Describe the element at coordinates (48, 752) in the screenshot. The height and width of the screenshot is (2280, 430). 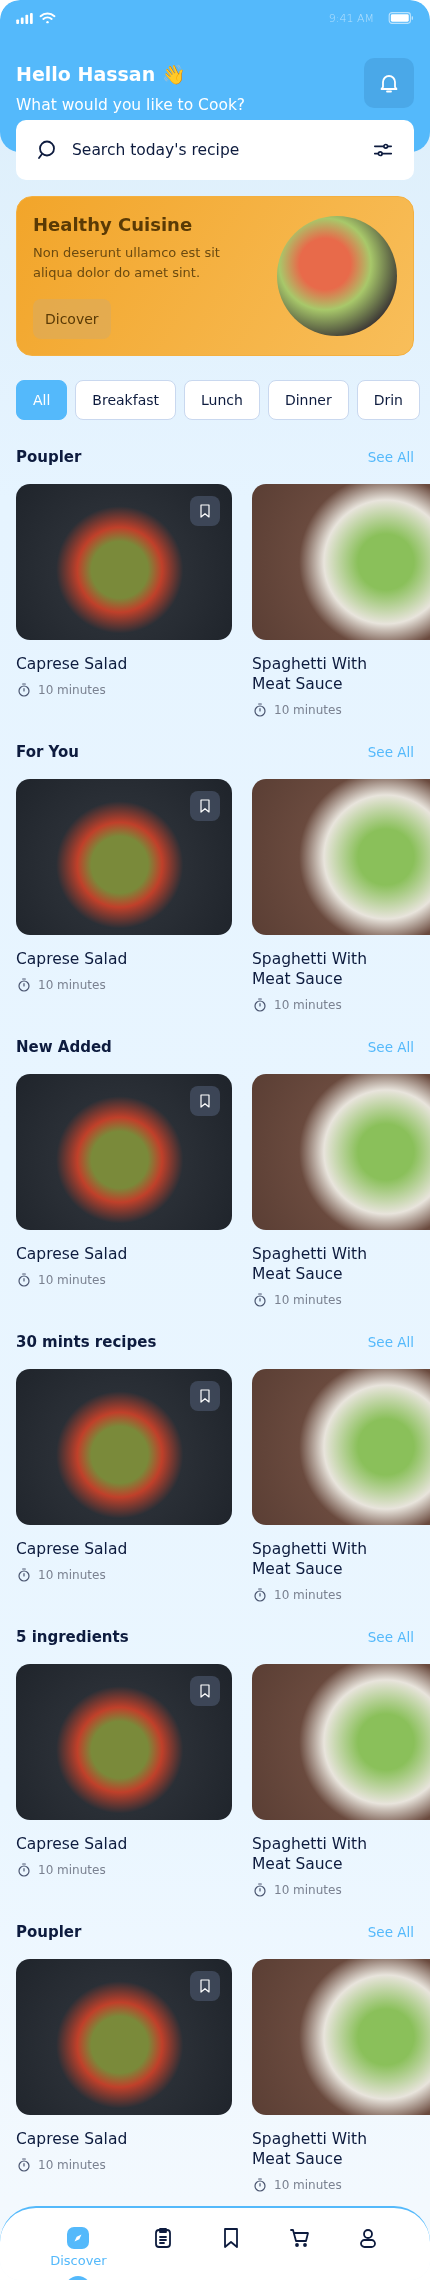
I see `section-title: For You` at that location.